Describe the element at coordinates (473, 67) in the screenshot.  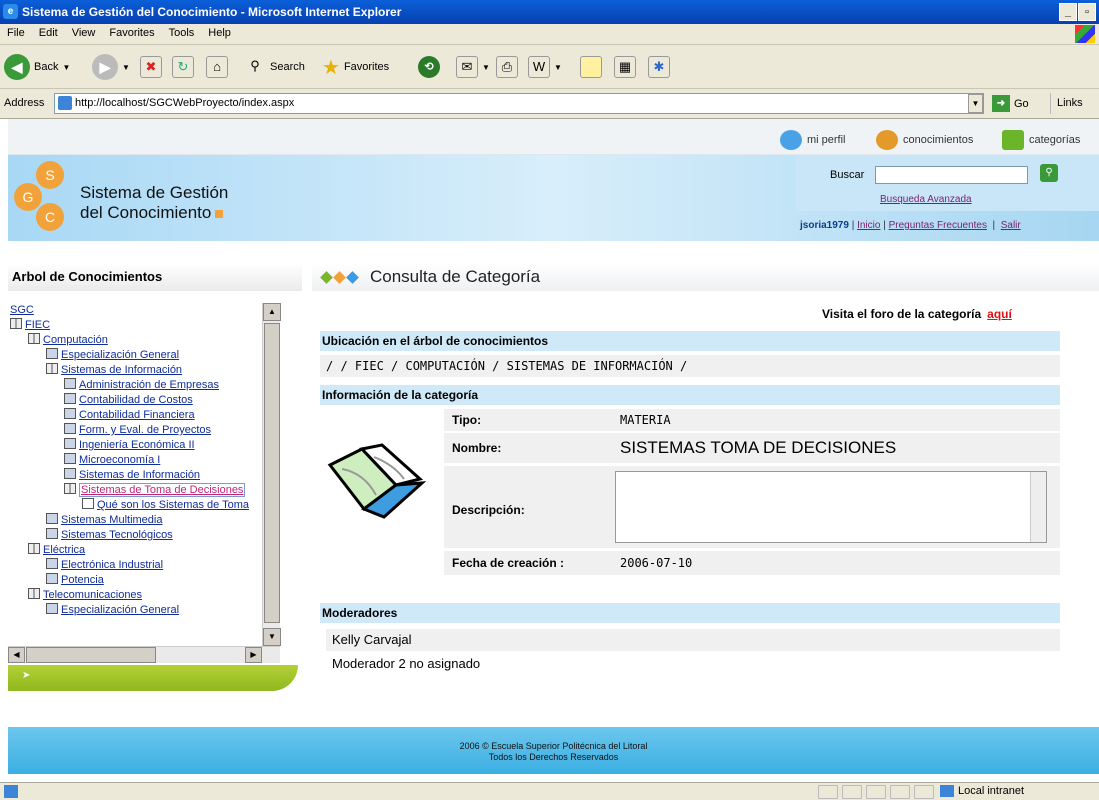
I see `mail-button: ✉ ▼` at that location.